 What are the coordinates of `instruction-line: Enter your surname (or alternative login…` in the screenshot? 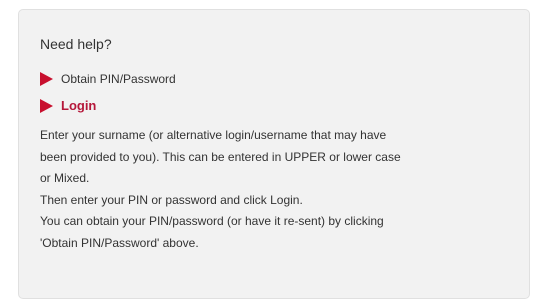 It's located at (213, 135).